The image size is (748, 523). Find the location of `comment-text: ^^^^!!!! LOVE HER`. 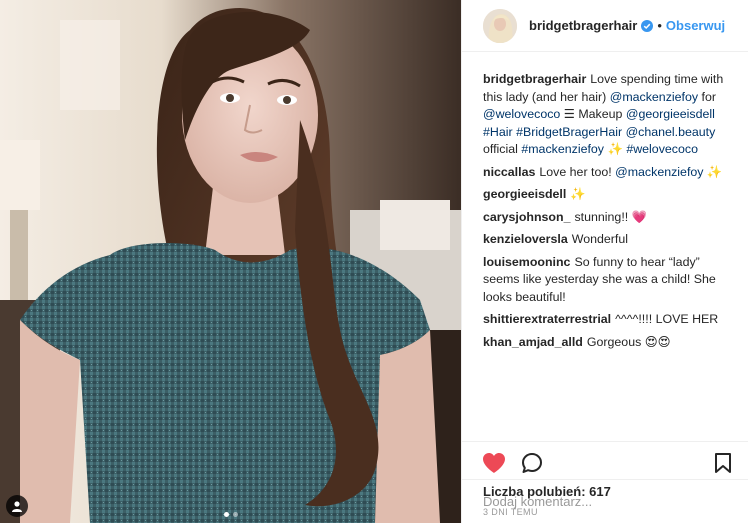

comment-text: ^^^^!!!! LOVE HER is located at coordinates (666, 319).